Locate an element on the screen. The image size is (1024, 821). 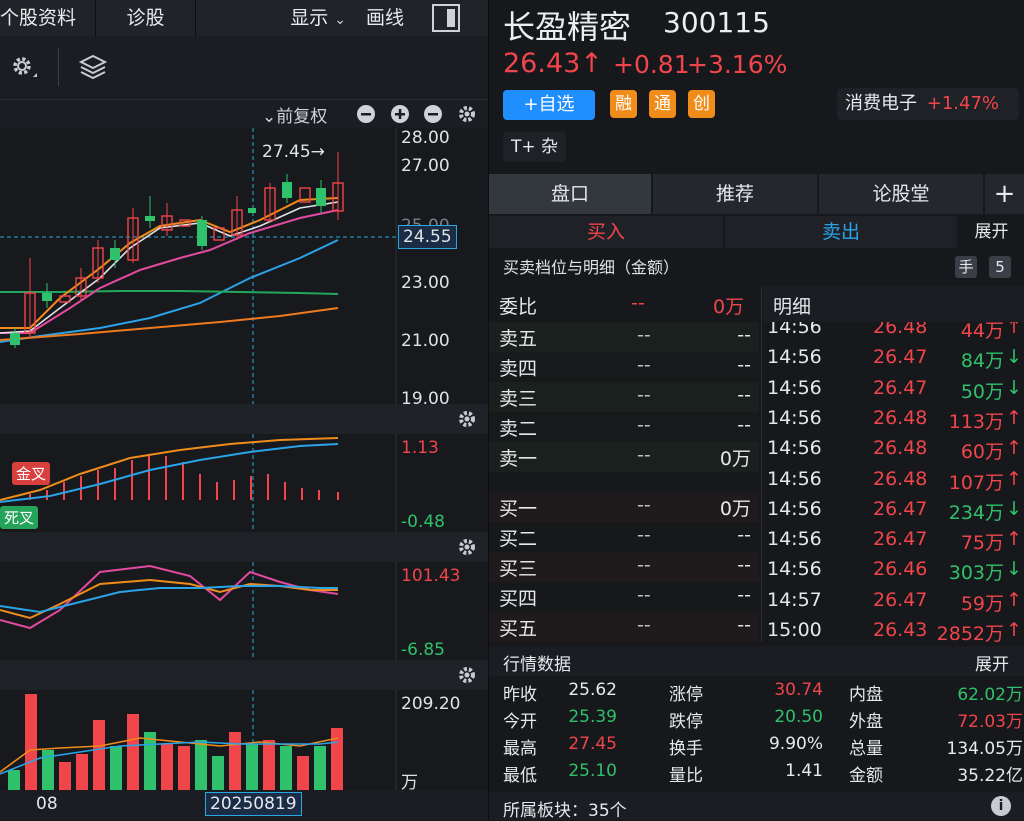
market-expand-button: 展开 is located at coordinates (992, 662).